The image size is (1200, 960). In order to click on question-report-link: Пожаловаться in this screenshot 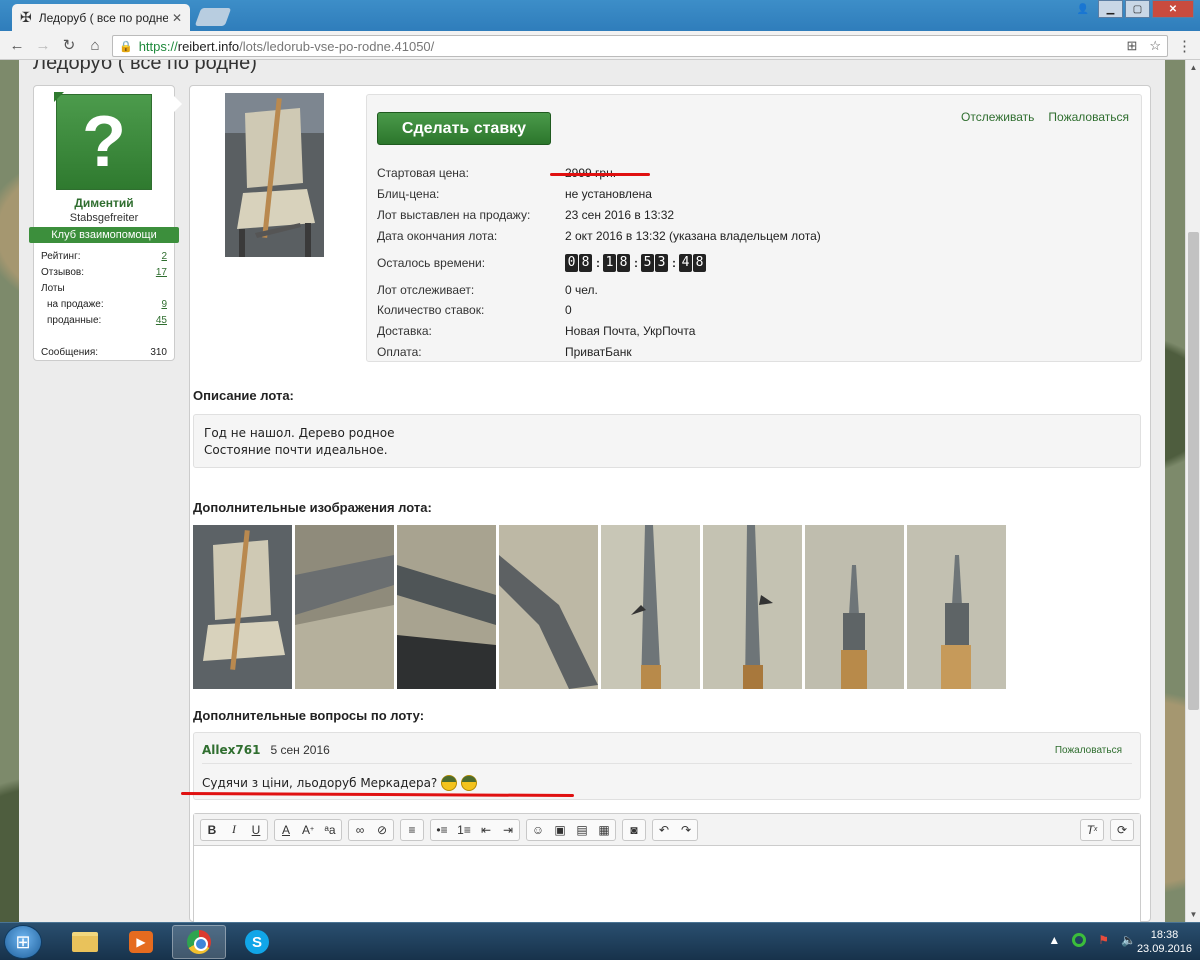, I will do `click(1088, 750)`.